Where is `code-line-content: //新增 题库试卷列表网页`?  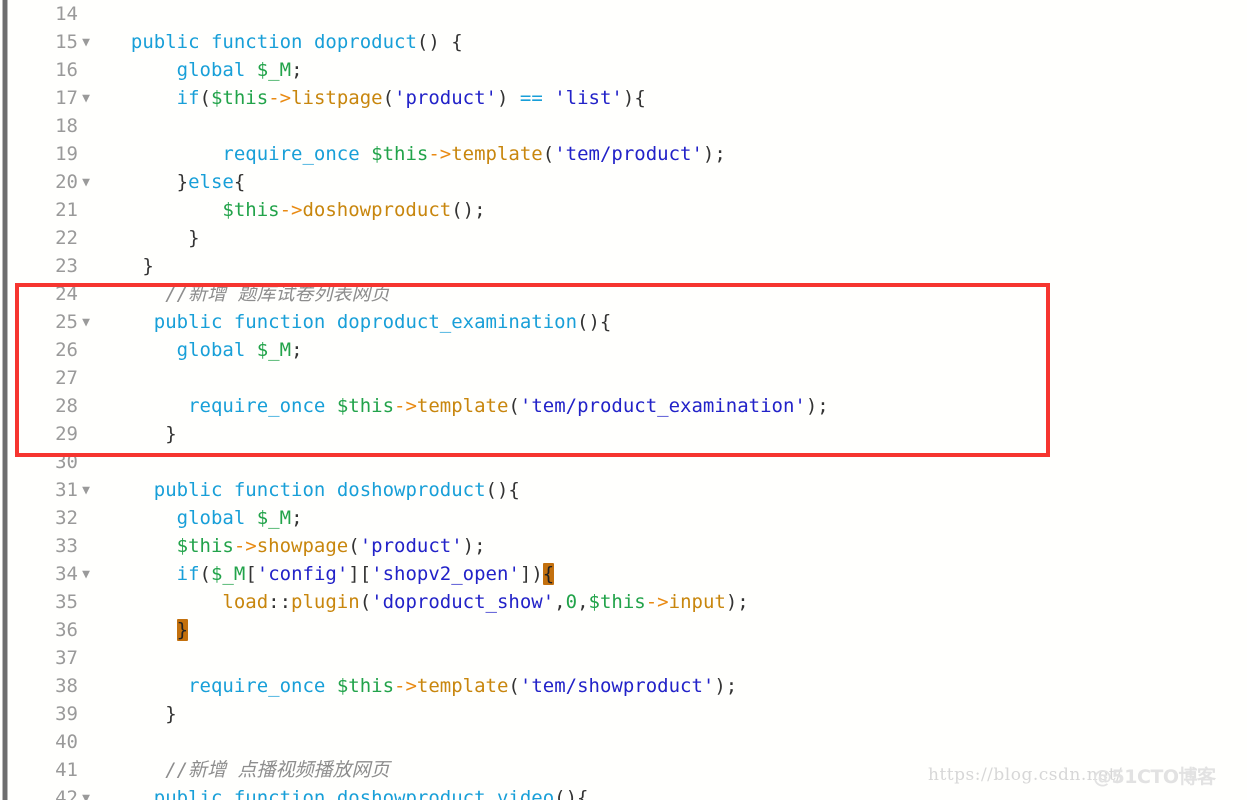
code-line-content: //新增 题库试卷列表网页 is located at coordinates (248, 294).